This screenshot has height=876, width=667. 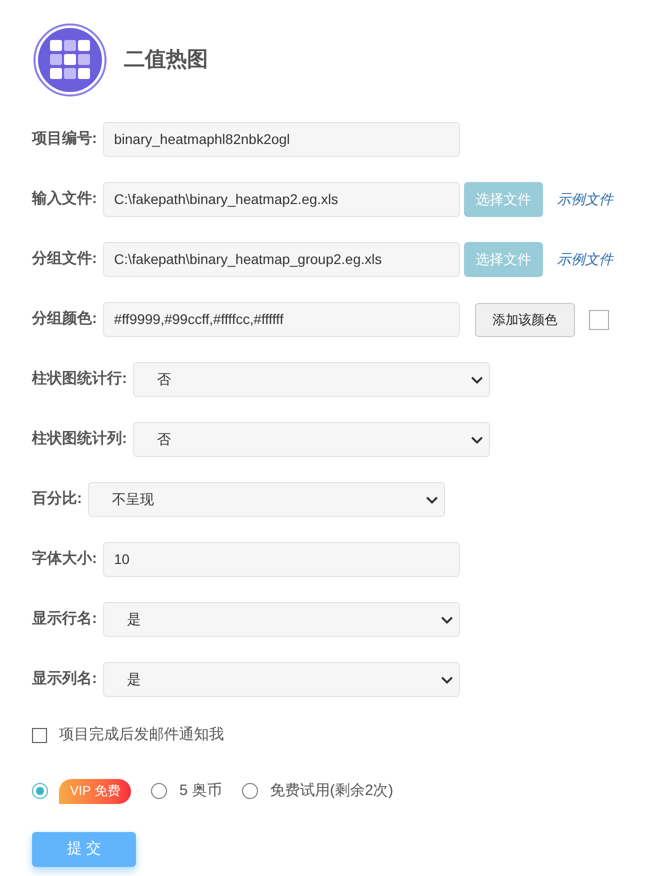 What do you see at coordinates (281, 199) in the screenshot?
I see `input-field: C:\fakepath\binary_heatmap2.eg.xls` at bounding box center [281, 199].